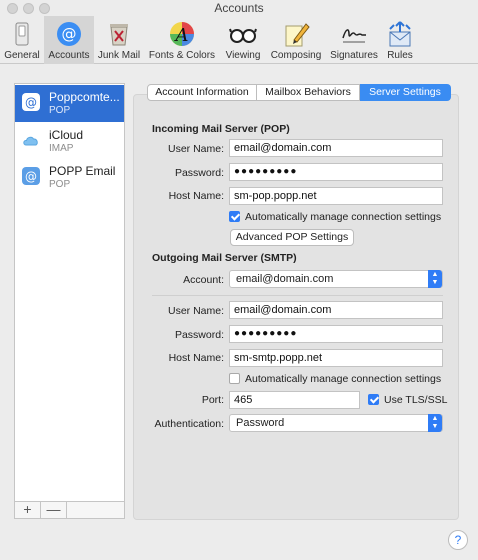 The height and width of the screenshot is (560, 478). What do you see at coordinates (195, 149) in the screenshot?
I see `incoming-username-label: User Name:` at bounding box center [195, 149].